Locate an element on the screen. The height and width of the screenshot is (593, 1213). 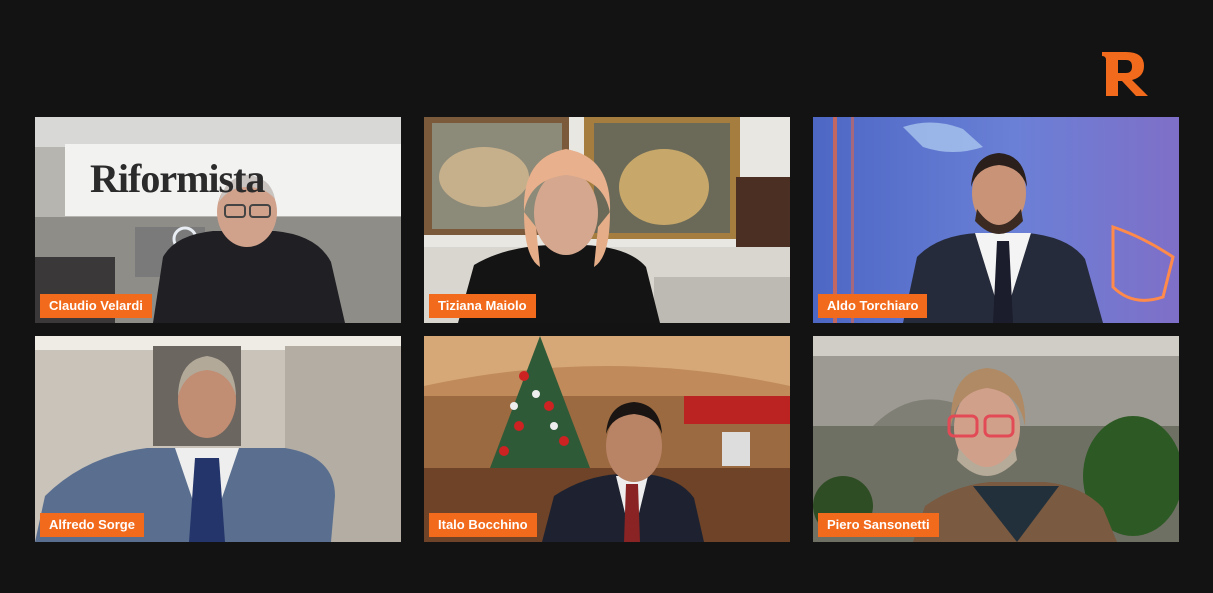
participant-name-tag: Tiziana Maiolo is located at coordinates (482, 306).